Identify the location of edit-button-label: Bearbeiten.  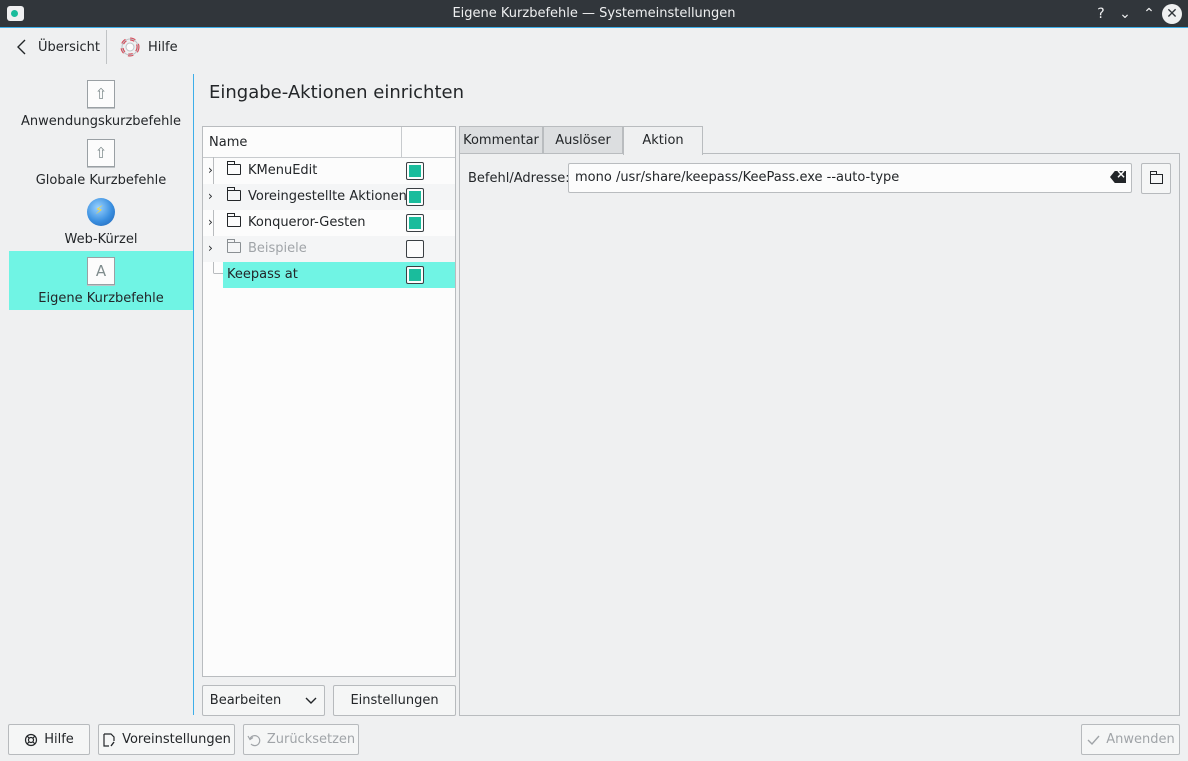
(245, 700).